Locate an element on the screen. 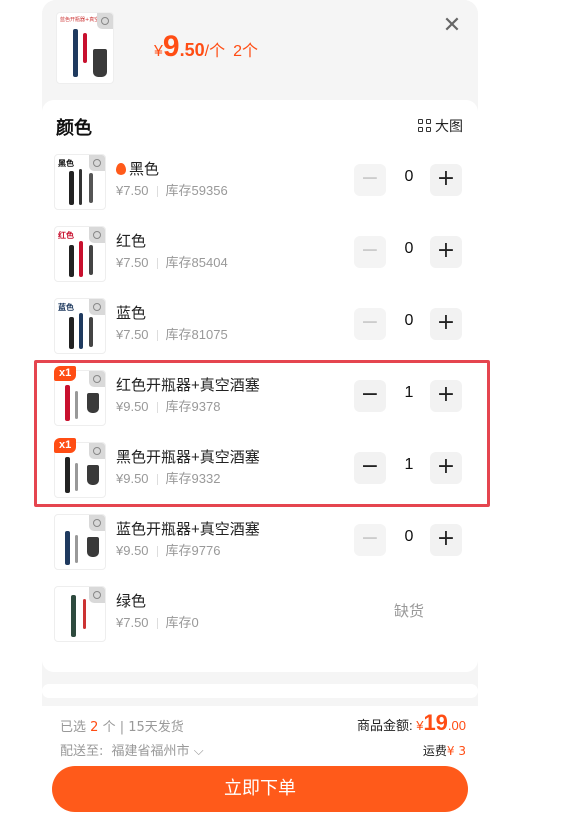  variant-price: ¥9.50 is located at coordinates (132, 478).